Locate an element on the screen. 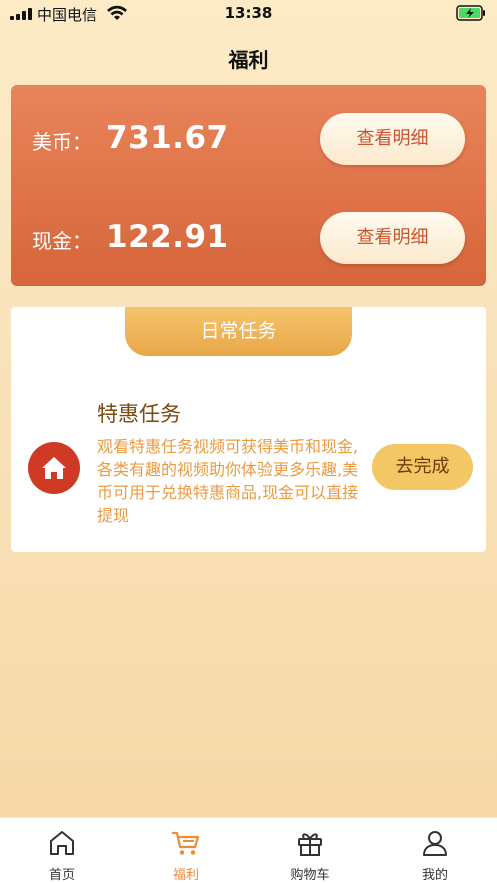 Image resolution: width=497 pixels, height=883 pixels. tab-bar: 首页 福利 购物车 我的 is located at coordinates (248, 850).